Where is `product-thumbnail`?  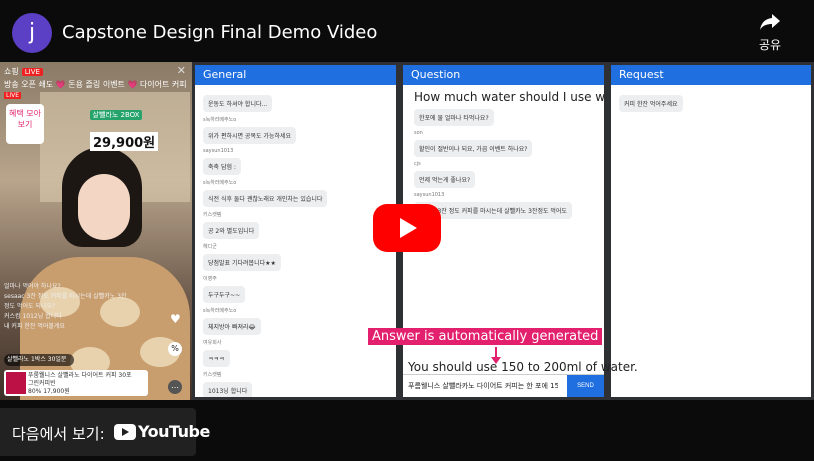
product-thumbnail is located at coordinates (16, 383).